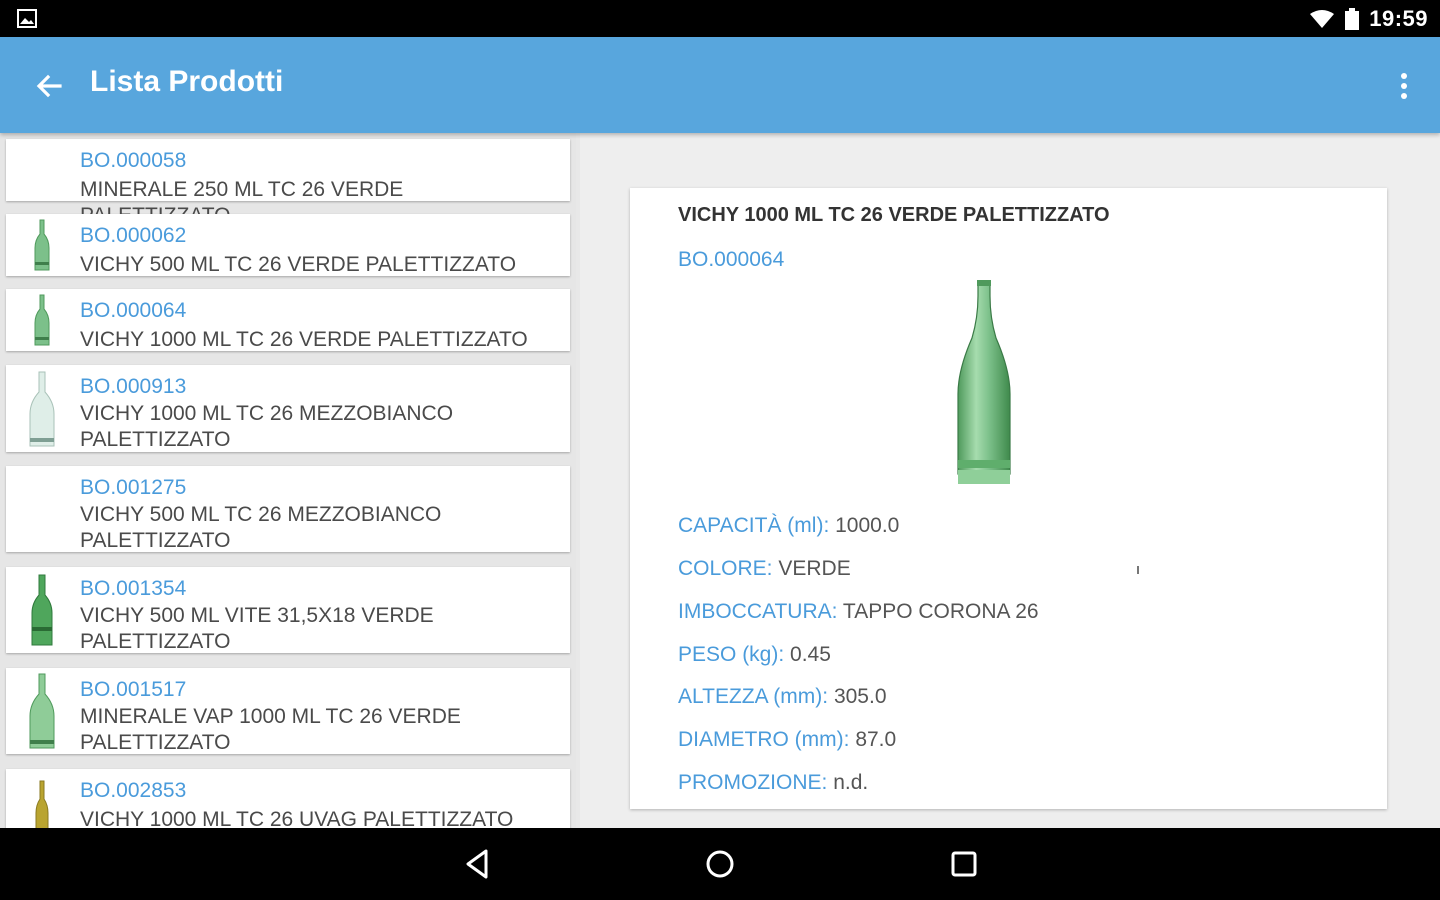 Image resolution: width=1440 pixels, height=900 pixels. I want to click on nav-recents-icon, so click(964, 864).